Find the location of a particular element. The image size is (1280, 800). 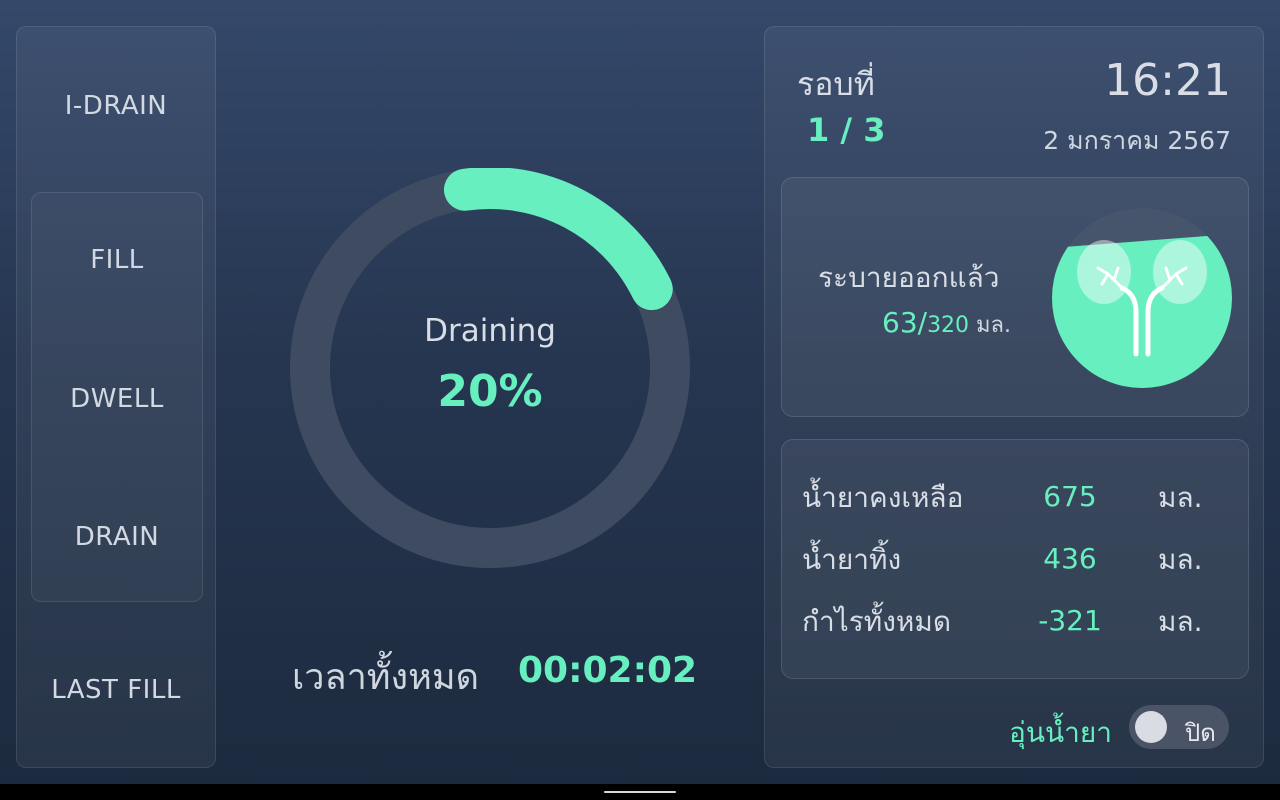

phase-i-drain: I-DRAIN is located at coordinates (116, 106).